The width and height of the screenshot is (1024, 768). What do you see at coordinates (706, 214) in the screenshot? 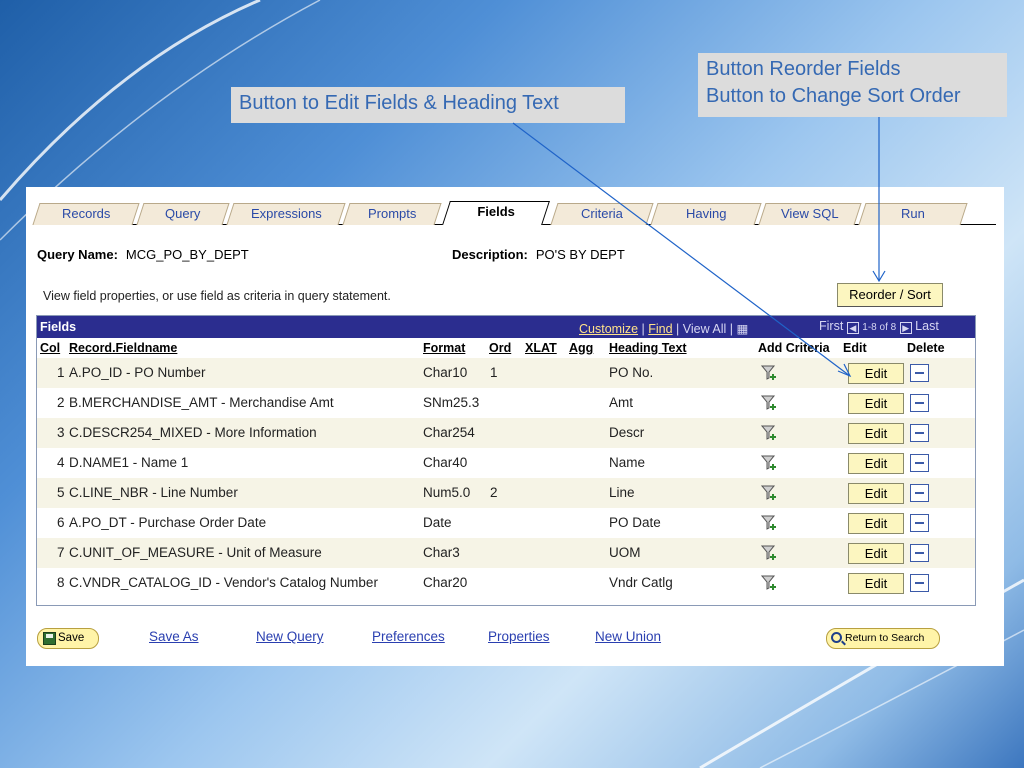
I see `tab-having: Having` at bounding box center [706, 214].